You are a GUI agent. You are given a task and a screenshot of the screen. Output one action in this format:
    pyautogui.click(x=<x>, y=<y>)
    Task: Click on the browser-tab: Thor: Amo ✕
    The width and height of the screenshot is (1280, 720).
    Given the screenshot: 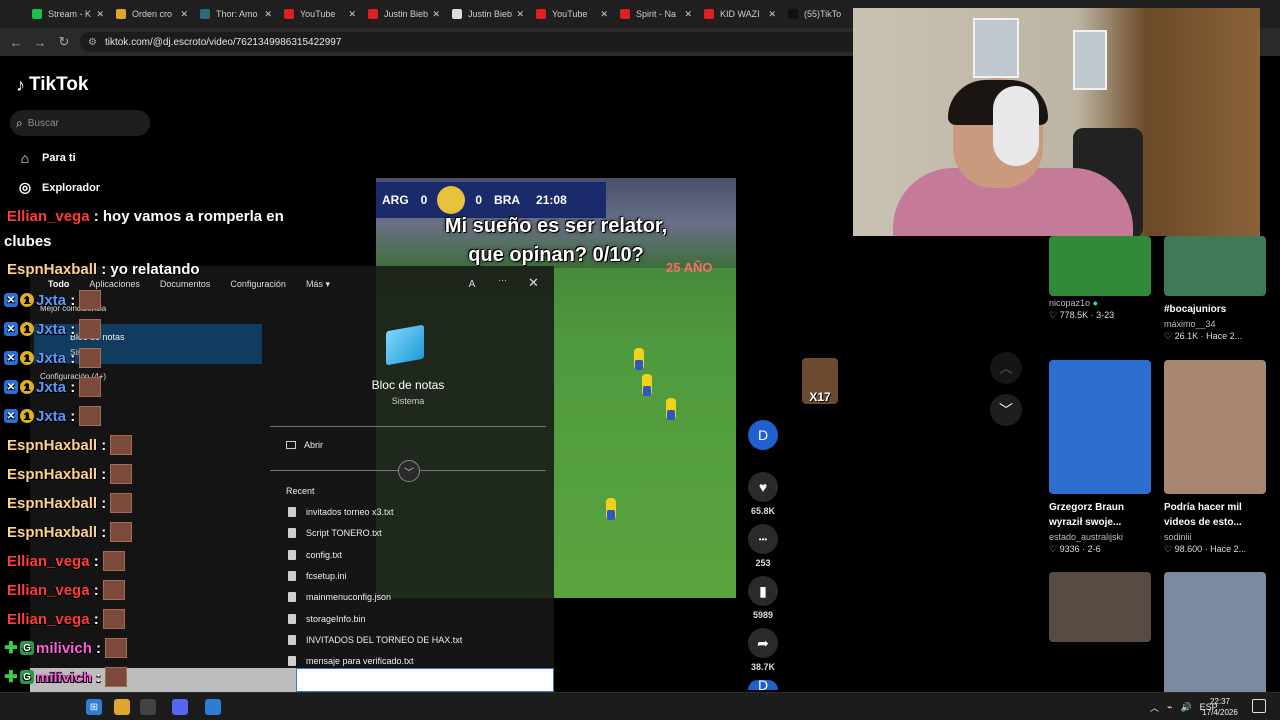 What is the action you would take?
    pyautogui.click(x=236, y=14)
    